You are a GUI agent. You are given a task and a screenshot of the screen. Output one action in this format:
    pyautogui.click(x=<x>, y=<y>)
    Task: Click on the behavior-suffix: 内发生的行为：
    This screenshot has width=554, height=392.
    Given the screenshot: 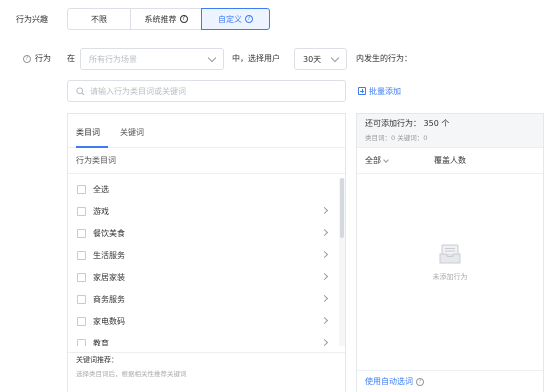 What is the action you would take?
    pyautogui.click(x=384, y=58)
    